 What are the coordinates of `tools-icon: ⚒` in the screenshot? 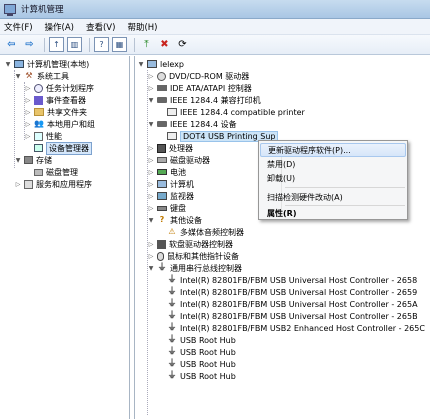 It's located at (29, 75).